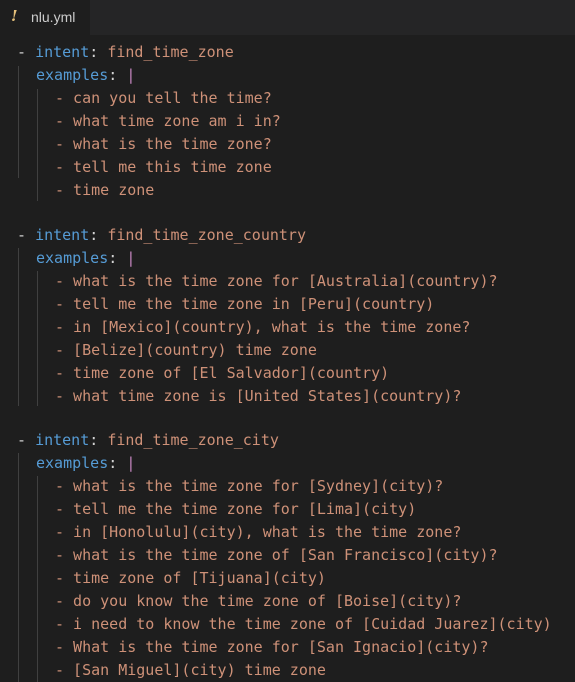  I want to click on example-line: - [Belize](country) time zone, so click(186, 350).